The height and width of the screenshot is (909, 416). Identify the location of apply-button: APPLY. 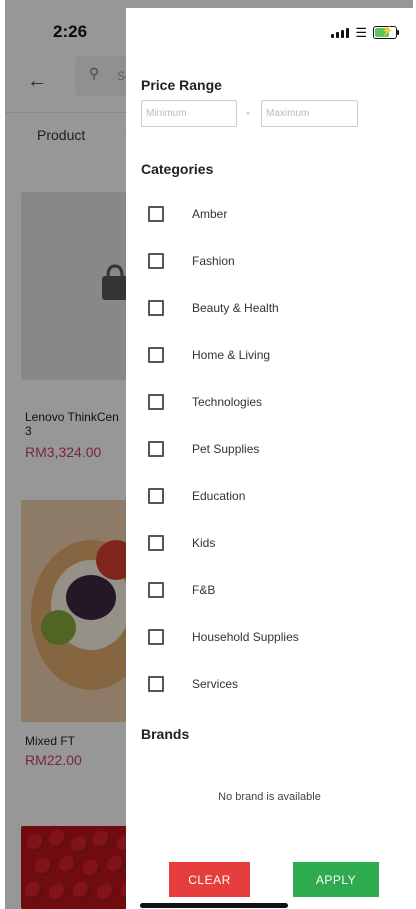
(336, 879).